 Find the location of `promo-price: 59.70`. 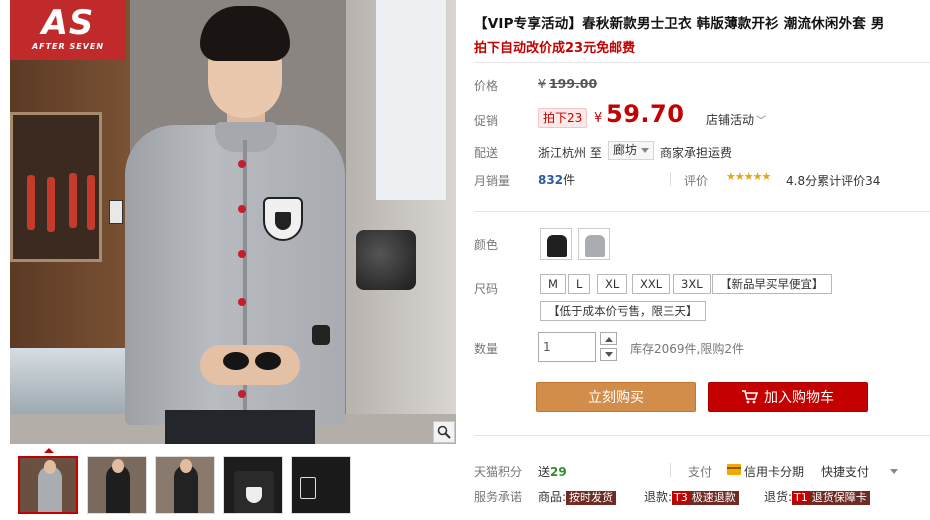

promo-price: 59.70 is located at coordinates (645, 114).